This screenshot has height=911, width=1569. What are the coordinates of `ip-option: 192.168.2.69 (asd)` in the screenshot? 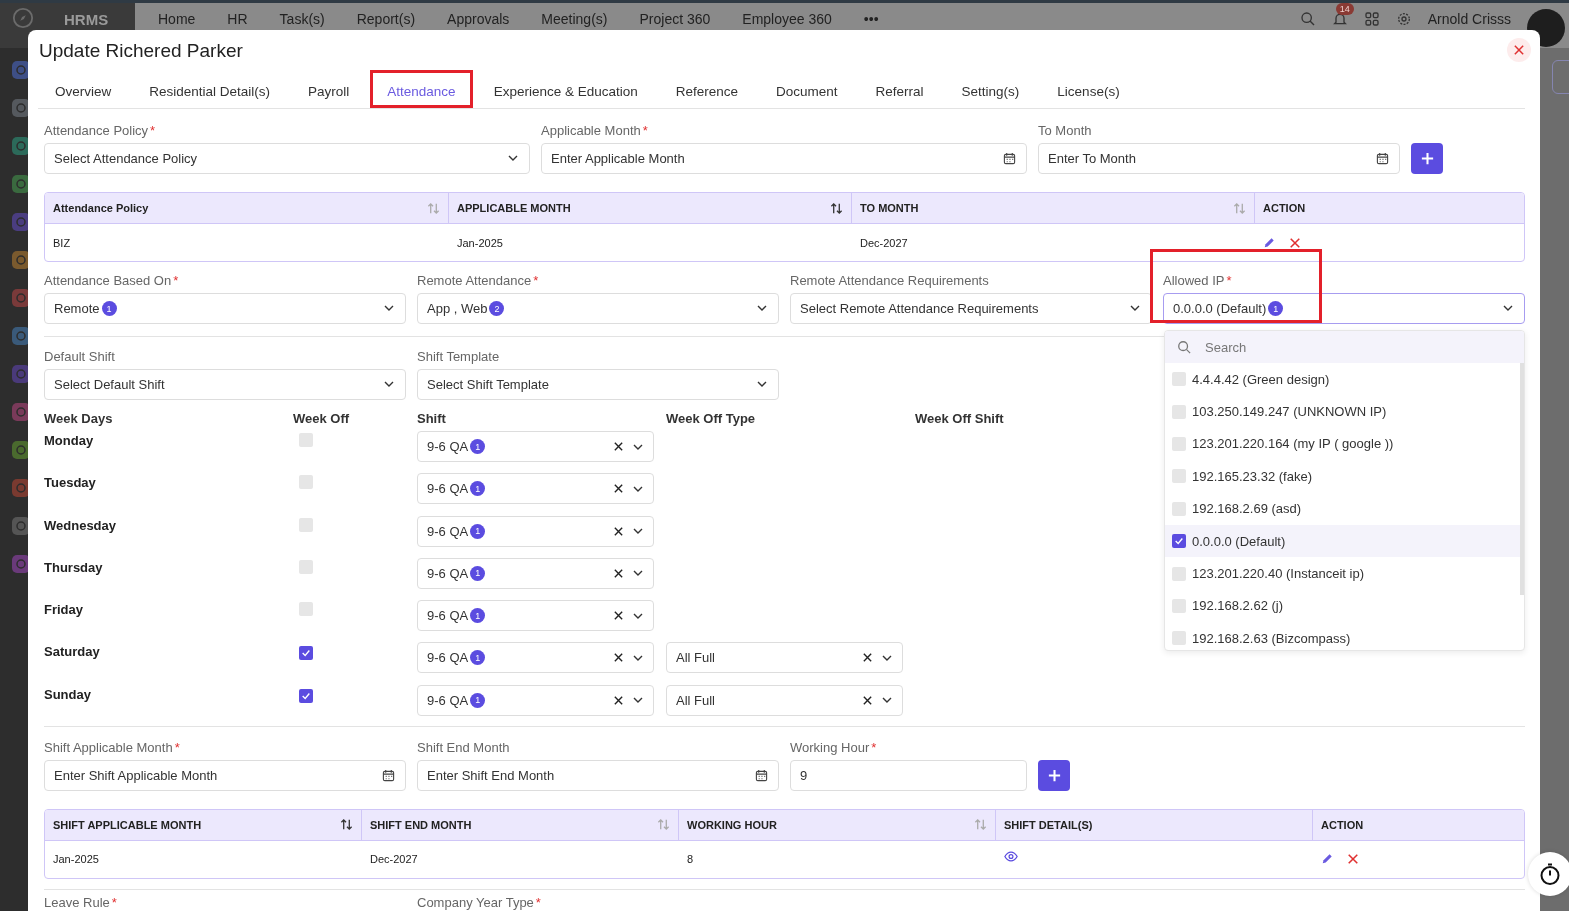 It's located at (1343, 508).